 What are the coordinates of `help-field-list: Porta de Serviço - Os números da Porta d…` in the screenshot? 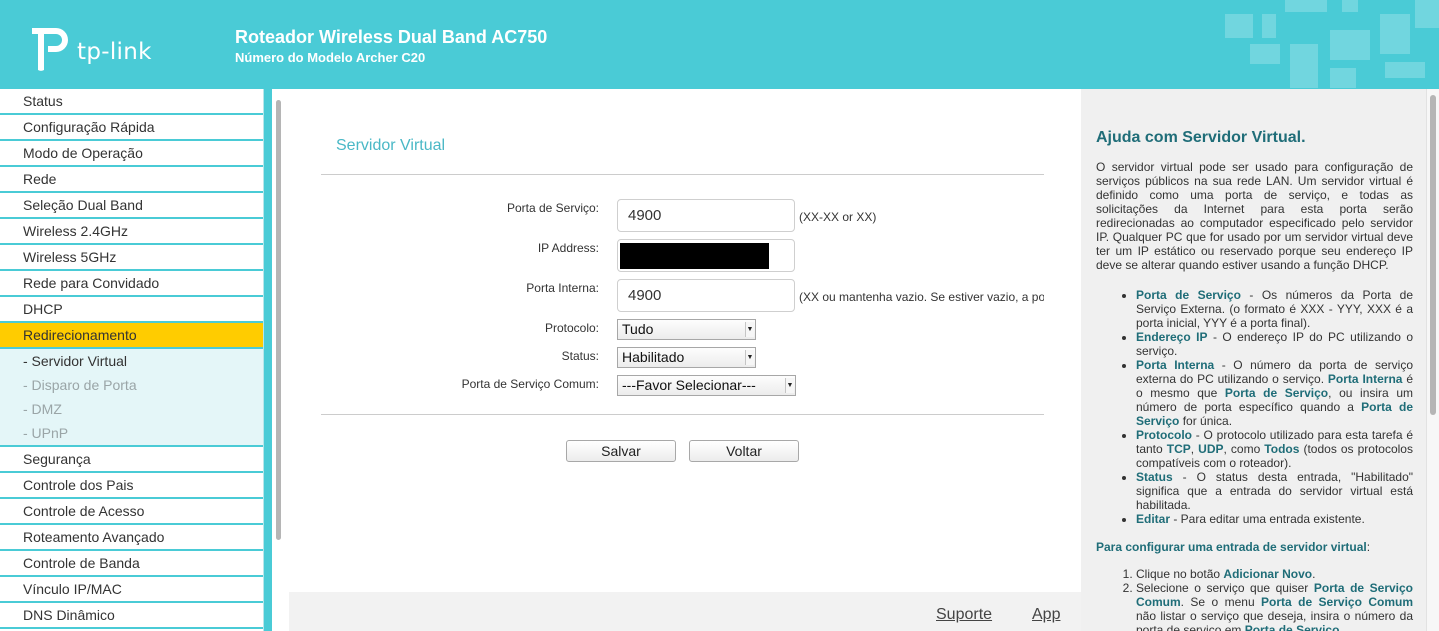 It's located at (1267, 407).